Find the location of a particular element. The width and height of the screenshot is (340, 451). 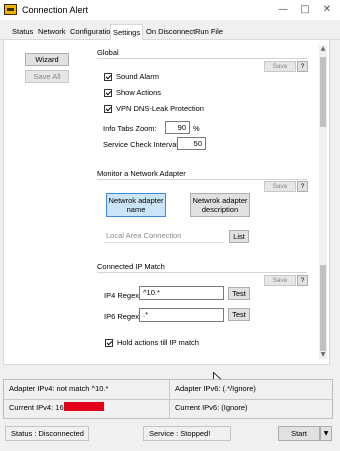

monitor-section-title: Monitor a Network Adapter is located at coordinates (141, 173).